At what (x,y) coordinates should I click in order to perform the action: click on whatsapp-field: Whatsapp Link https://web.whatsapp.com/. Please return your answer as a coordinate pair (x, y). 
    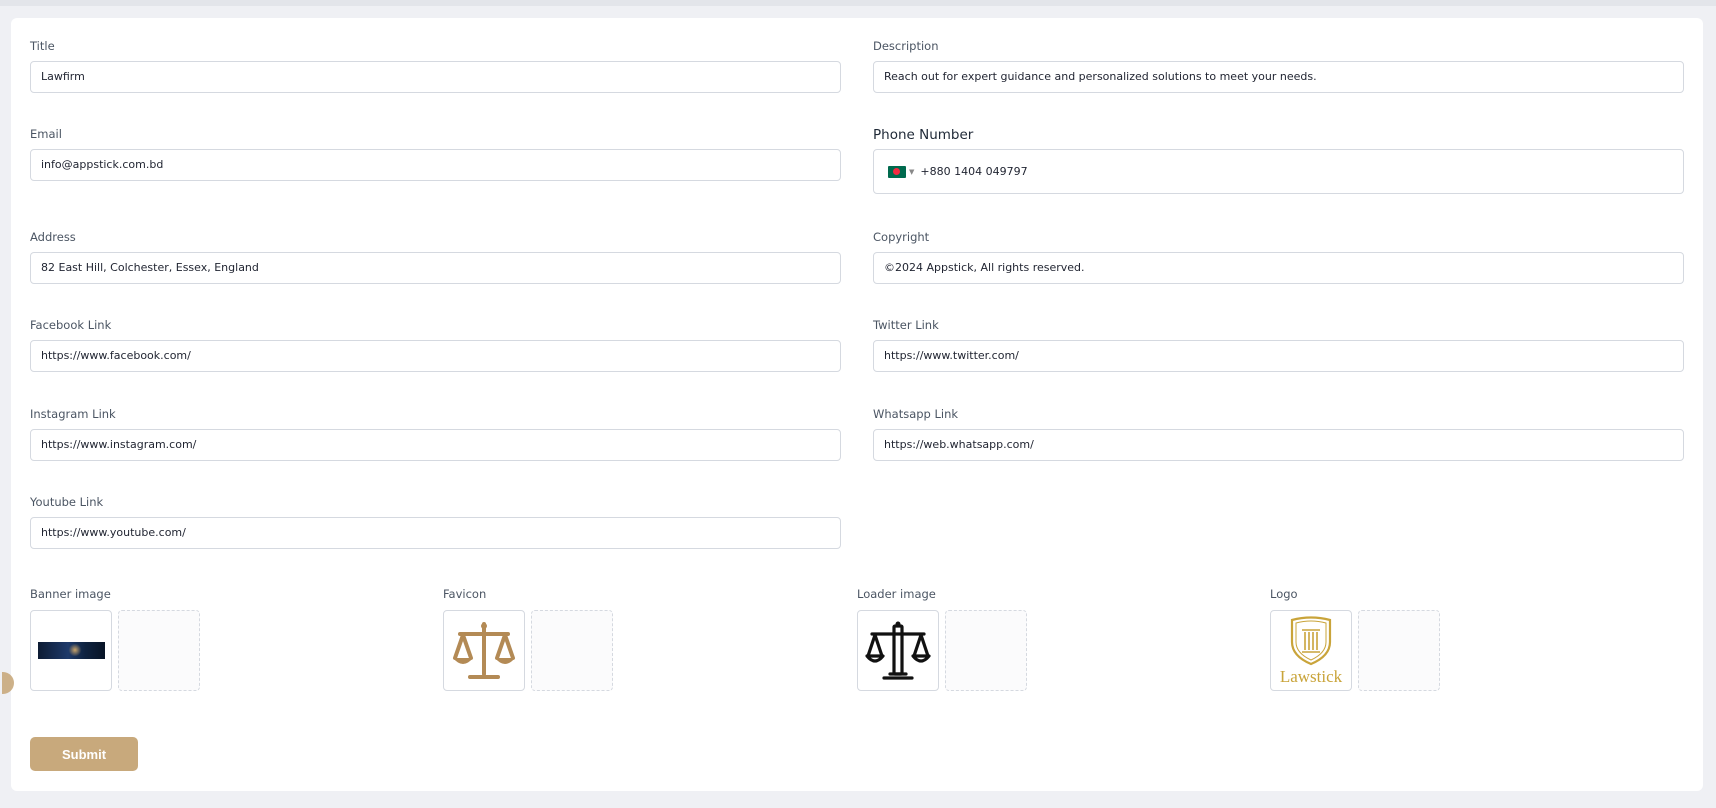
    Looking at the image, I should click on (1278, 433).